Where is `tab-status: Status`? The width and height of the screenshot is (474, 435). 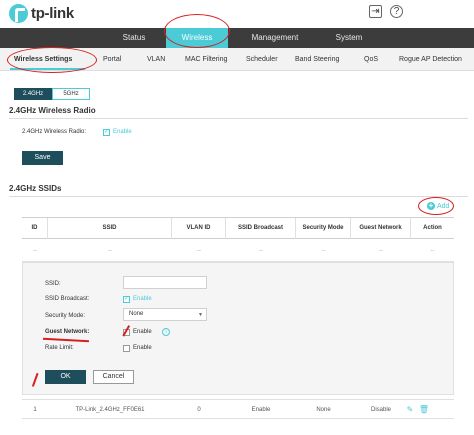
tab-status: Status is located at coordinates (134, 38).